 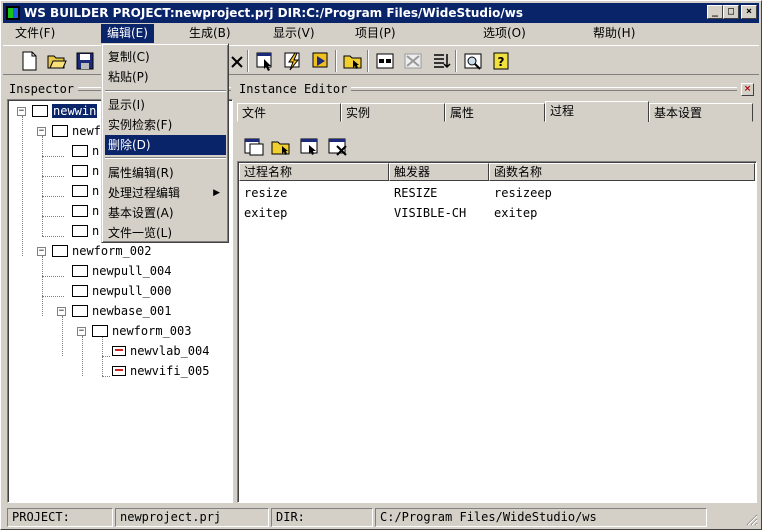 What do you see at coordinates (393, 112) in the screenshot?
I see `tab-instance: 实例` at bounding box center [393, 112].